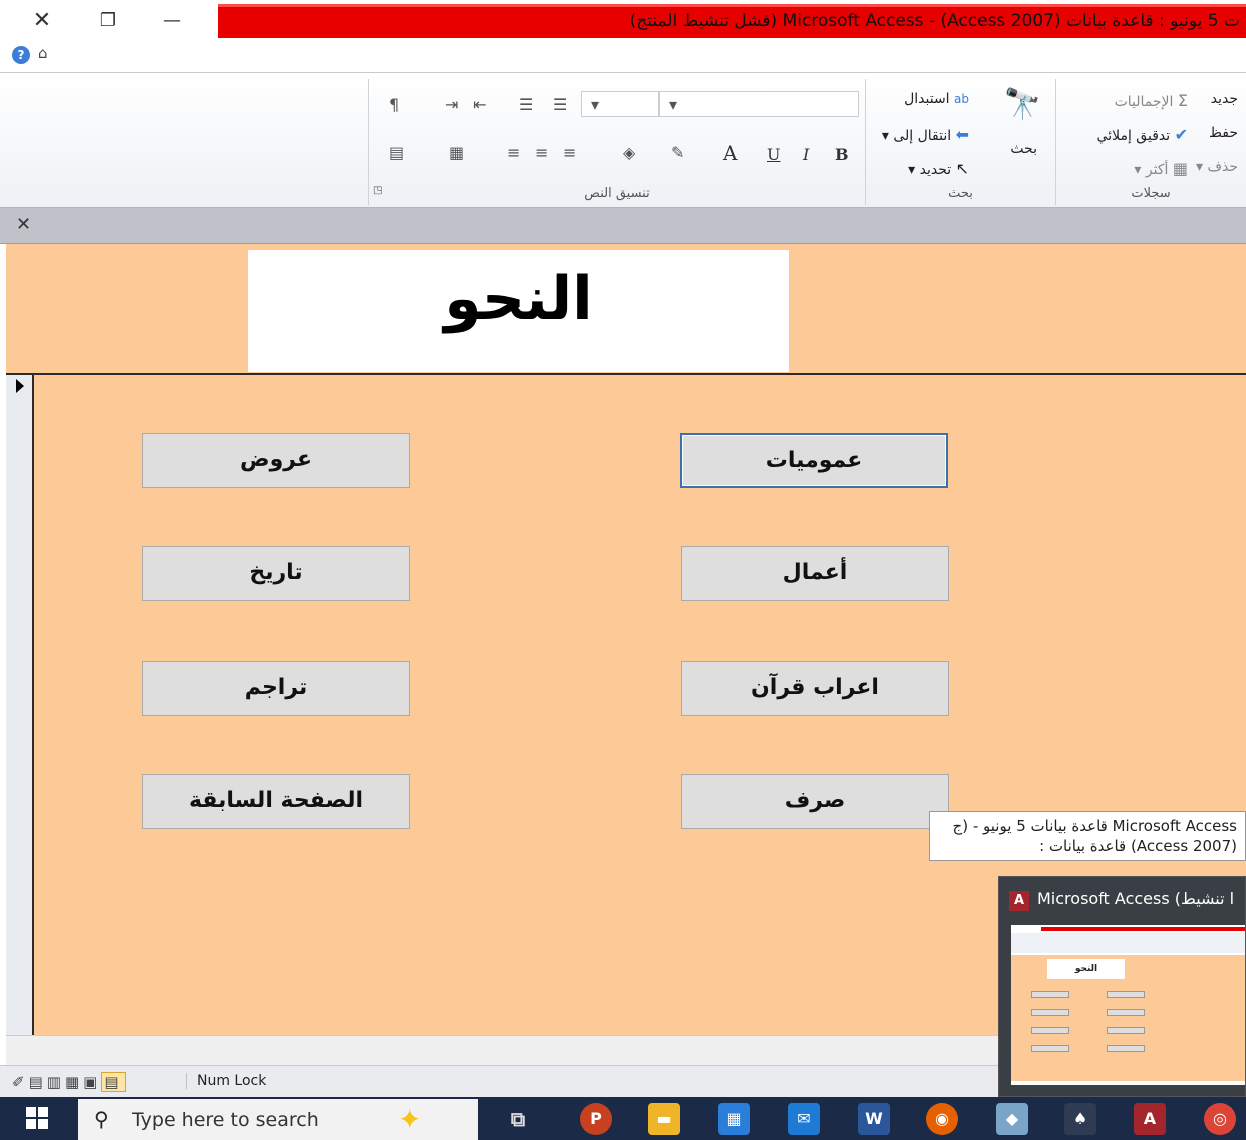  What do you see at coordinates (38, 1082) in the screenshot?
I see `datasheet-view-icon: ▤` at bounding box center [38, 1082].